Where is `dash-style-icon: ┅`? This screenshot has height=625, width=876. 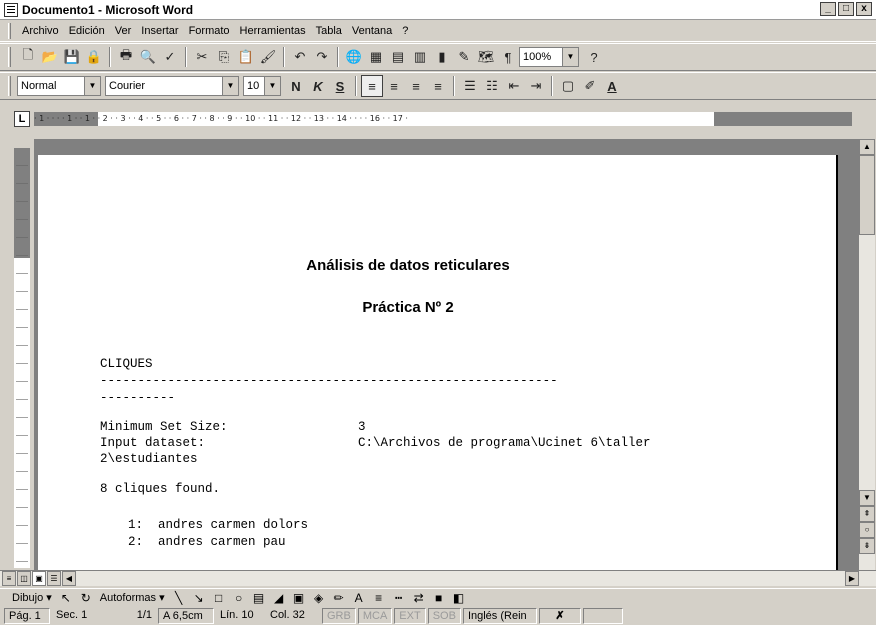
dash-style-icon: ┅ is located at coordinates (399, 598).